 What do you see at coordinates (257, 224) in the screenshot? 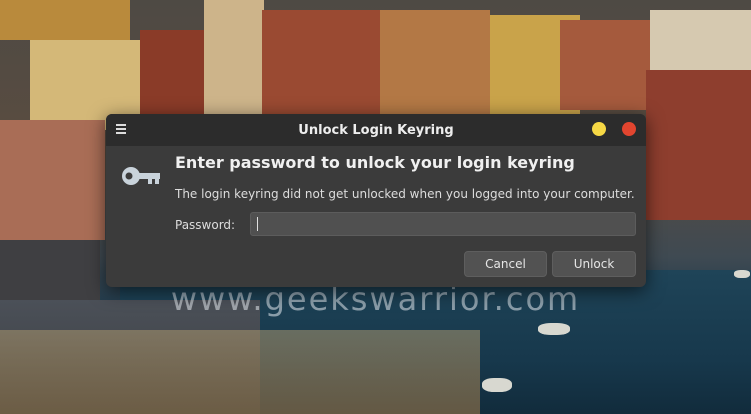
I see `text-caret` at bounding box center [257, 224].